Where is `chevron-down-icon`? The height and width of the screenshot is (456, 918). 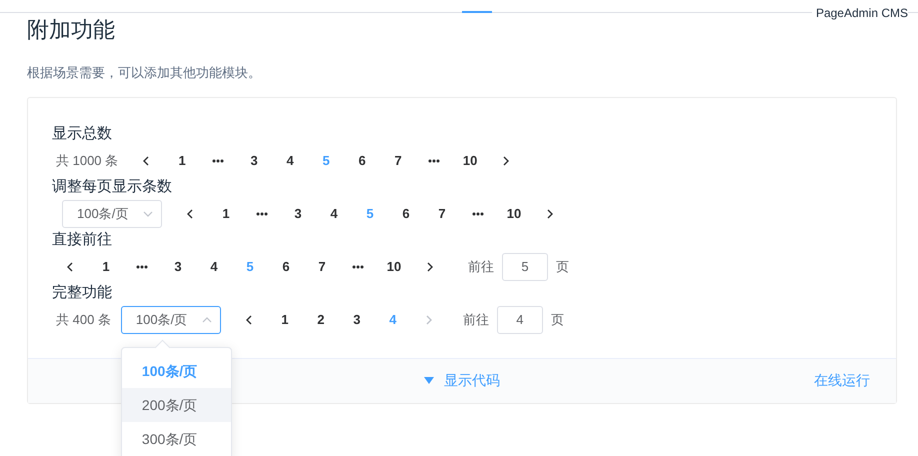
chevron-down-icon is located at coordinates (148, 213).